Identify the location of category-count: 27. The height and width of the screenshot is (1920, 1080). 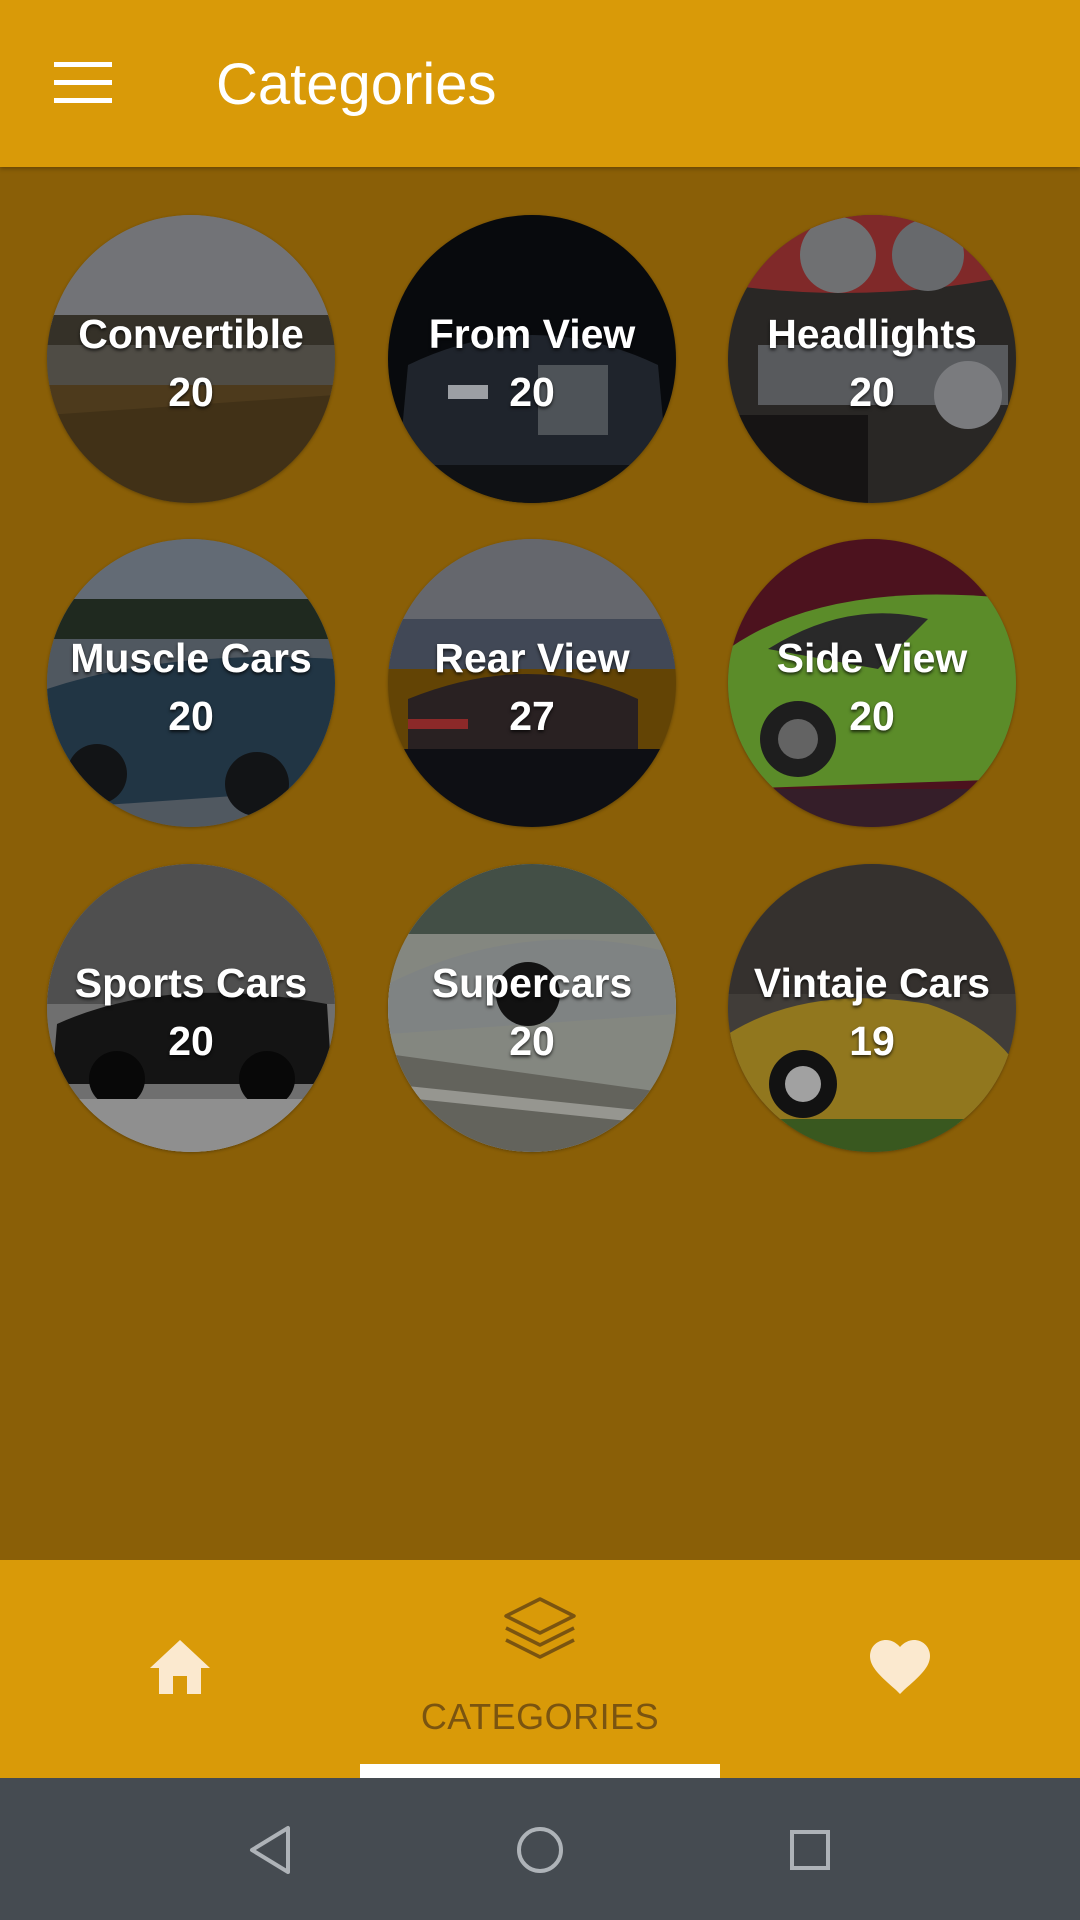
(532, 716).